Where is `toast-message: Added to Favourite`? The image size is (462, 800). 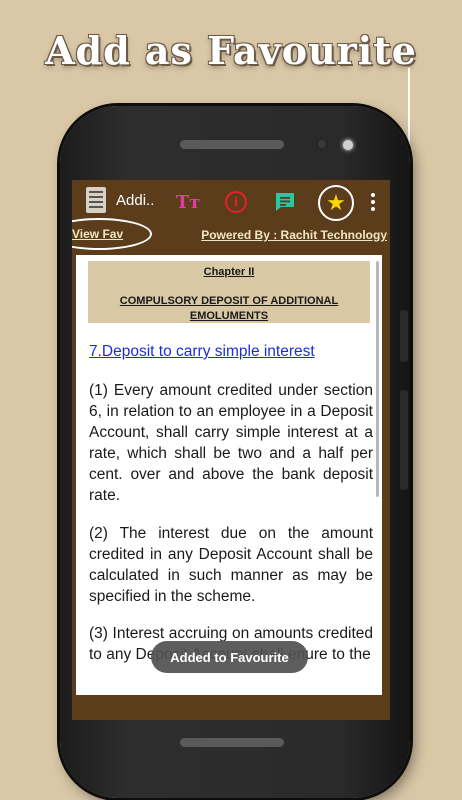 toast-message: Added to Favourite is located at coordinates (229, 657).